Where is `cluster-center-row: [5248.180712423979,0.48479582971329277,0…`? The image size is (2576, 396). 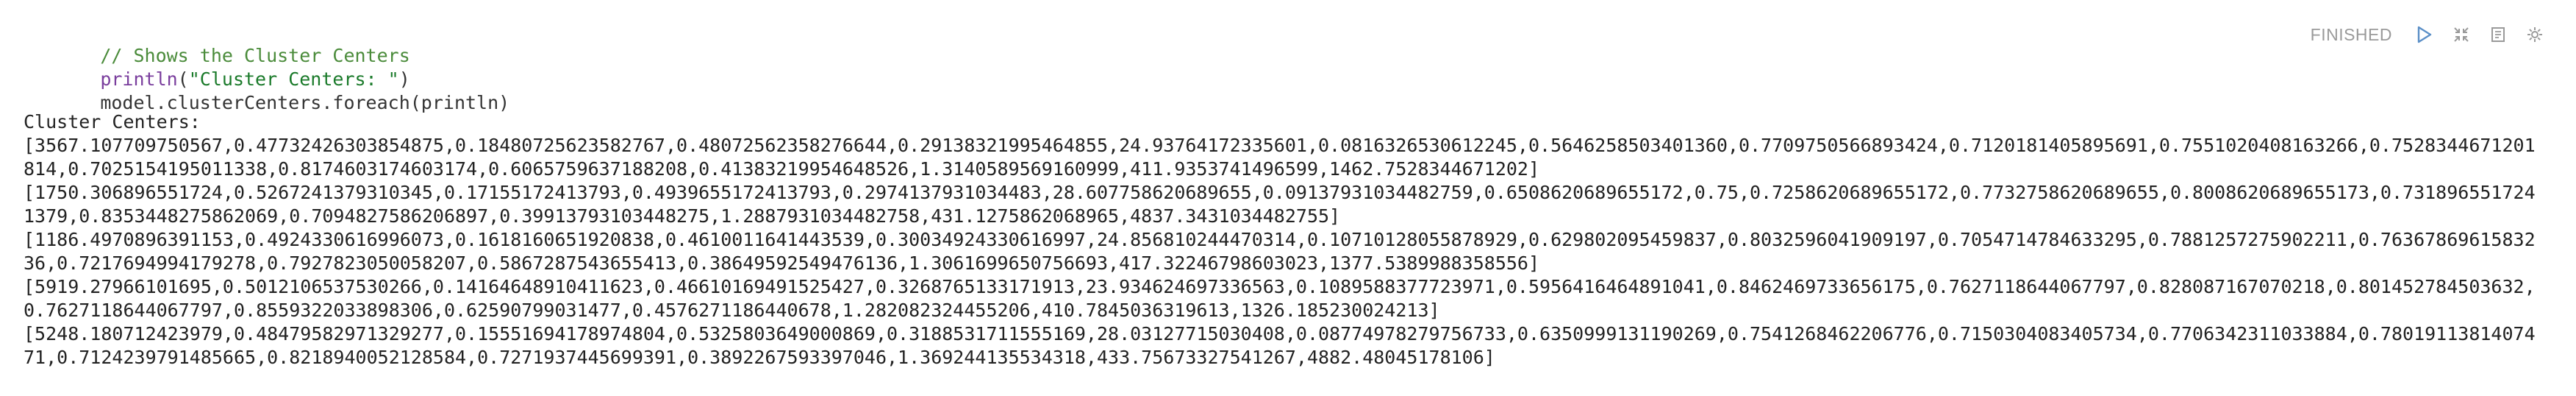 cluster-center-row: [5248.180712423979,0.48479582971329277,0… is located at coordinates (1280, 345).